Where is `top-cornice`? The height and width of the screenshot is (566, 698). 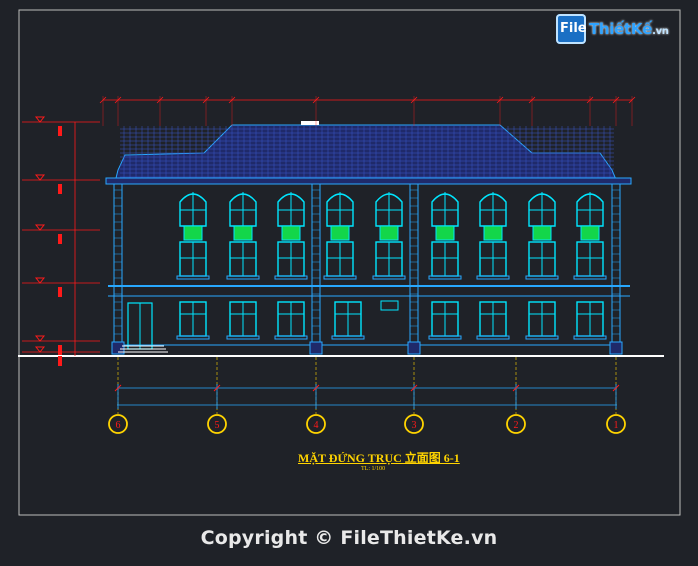
top-cornice is located at coordinates (368, 181).